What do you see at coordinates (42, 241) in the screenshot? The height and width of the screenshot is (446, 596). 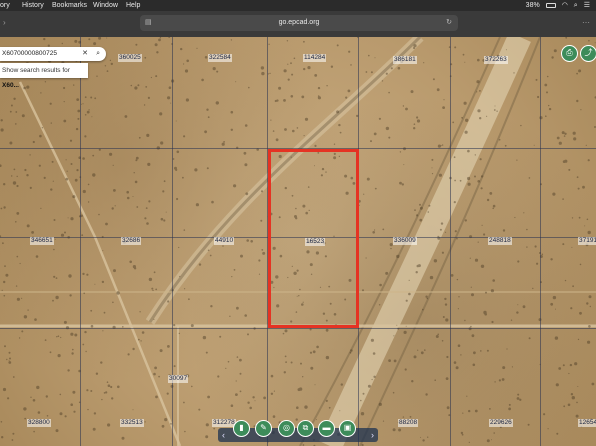 I see `parcel-label: 346651` at bounding box center [42, 241].